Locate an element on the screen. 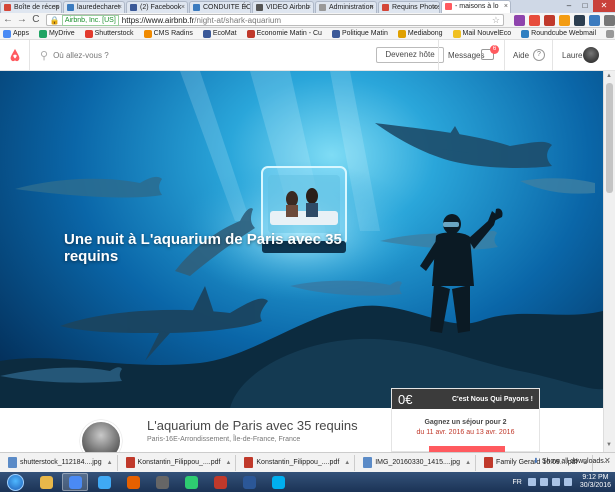 The width and height of the screenshot is (615, 492). taskbar-word-button is located at coordinates (249, 482).